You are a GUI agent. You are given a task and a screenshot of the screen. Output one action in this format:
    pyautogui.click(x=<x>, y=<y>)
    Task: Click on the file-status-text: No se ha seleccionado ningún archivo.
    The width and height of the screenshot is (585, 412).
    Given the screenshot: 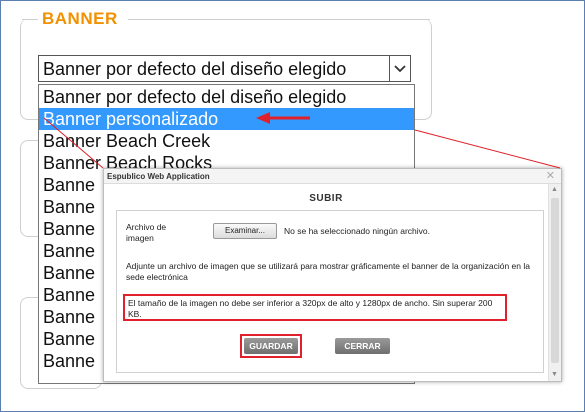 What is the action you would take?
    pyautogui.click(x=357, y=231)
    